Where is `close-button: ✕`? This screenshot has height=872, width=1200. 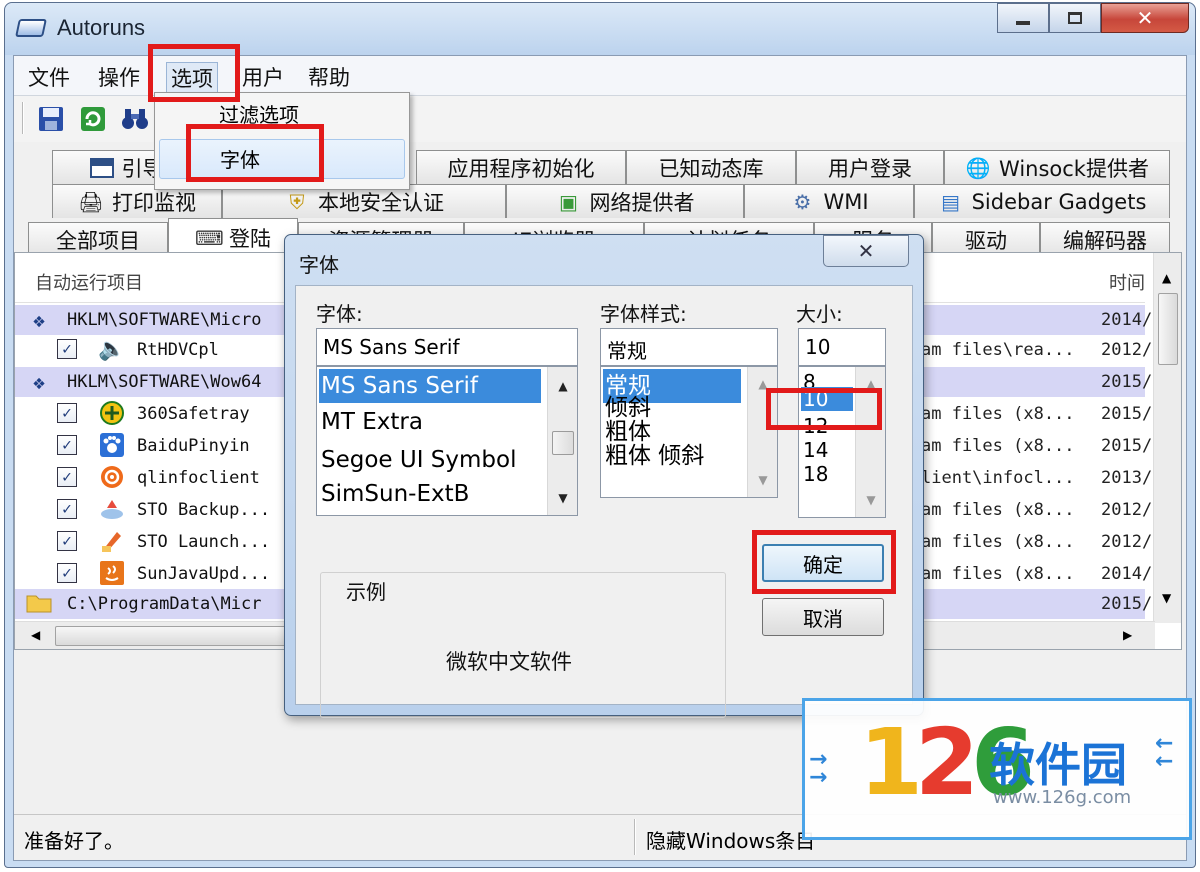 close-button: ✕ is located at coordinates (1145, 18).